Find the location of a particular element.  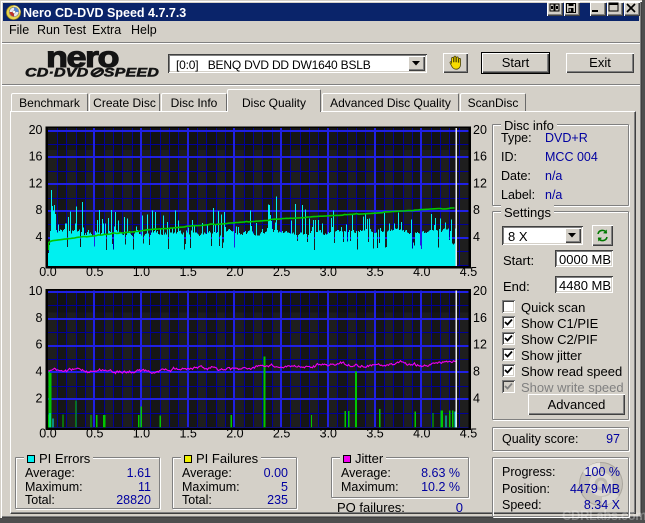

svg-text: 6 is located at coordinates (39, 345).